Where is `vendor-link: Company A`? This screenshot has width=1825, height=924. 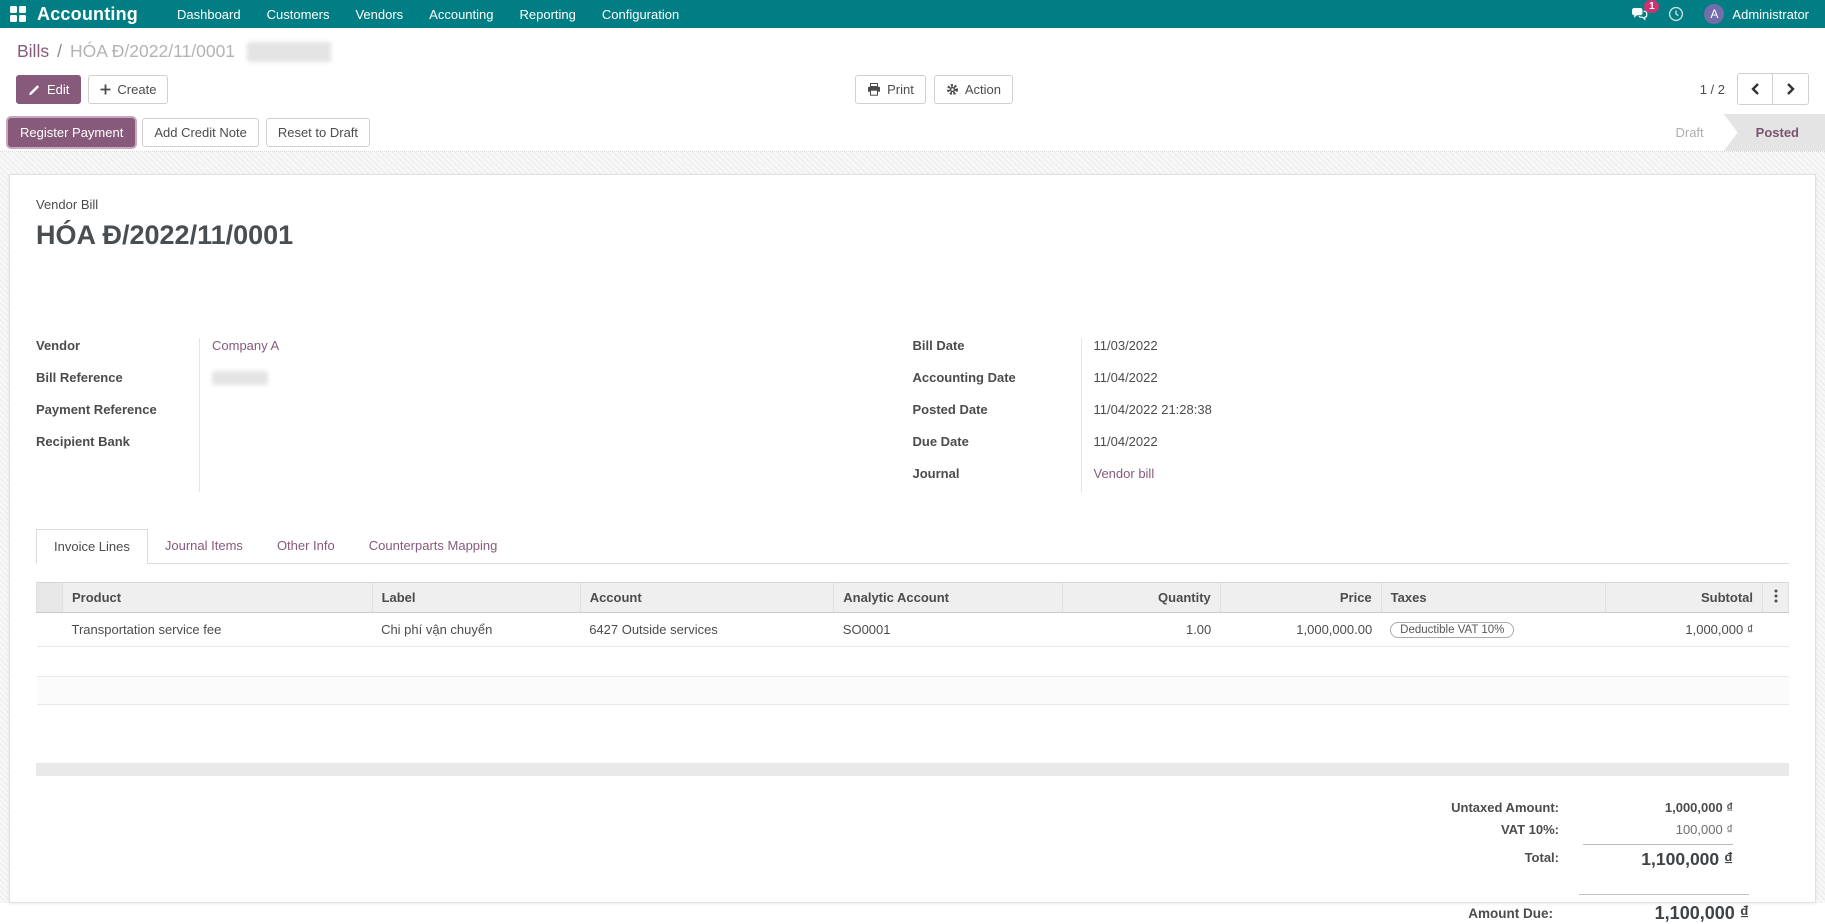
vendor-link: Company A is located at coordinates (245, 345).